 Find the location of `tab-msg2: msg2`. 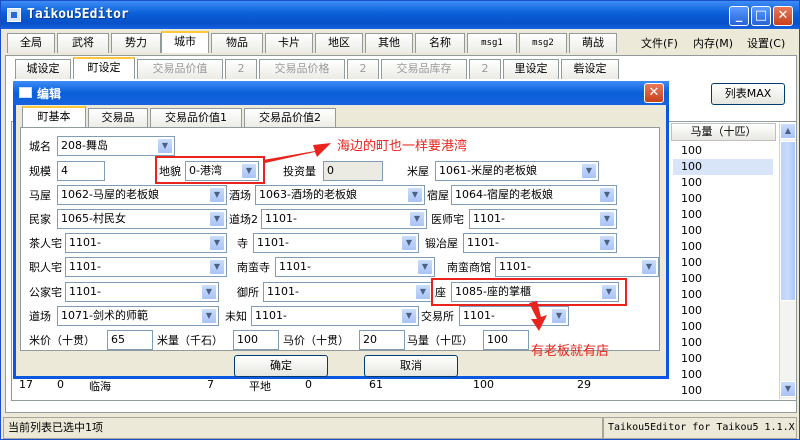

tab-msg2: msg2 is located at coordinates (543, 43).